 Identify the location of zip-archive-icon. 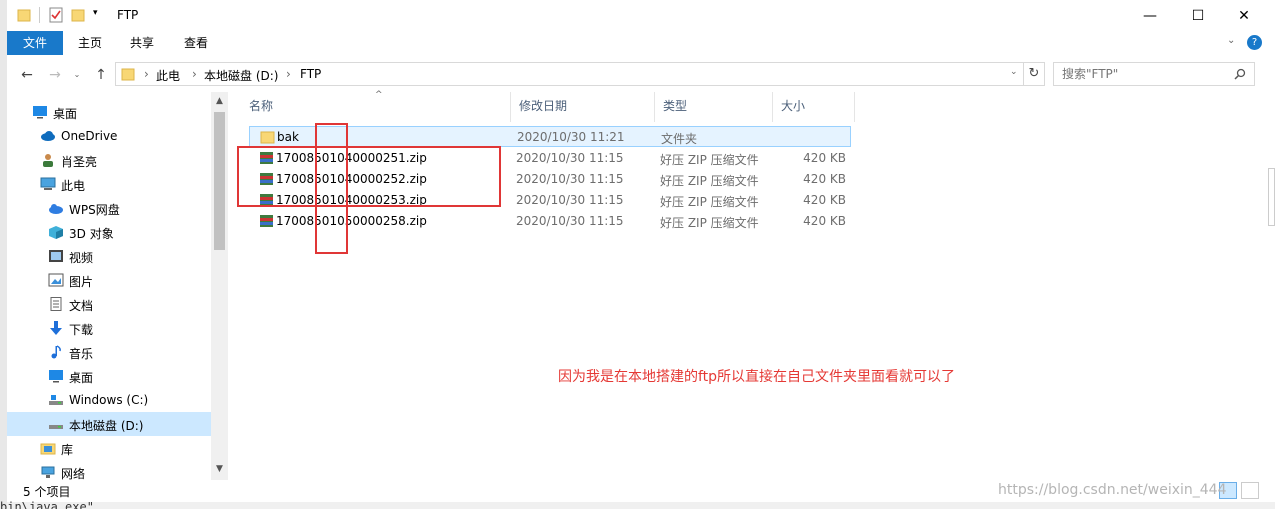
(266, 221).